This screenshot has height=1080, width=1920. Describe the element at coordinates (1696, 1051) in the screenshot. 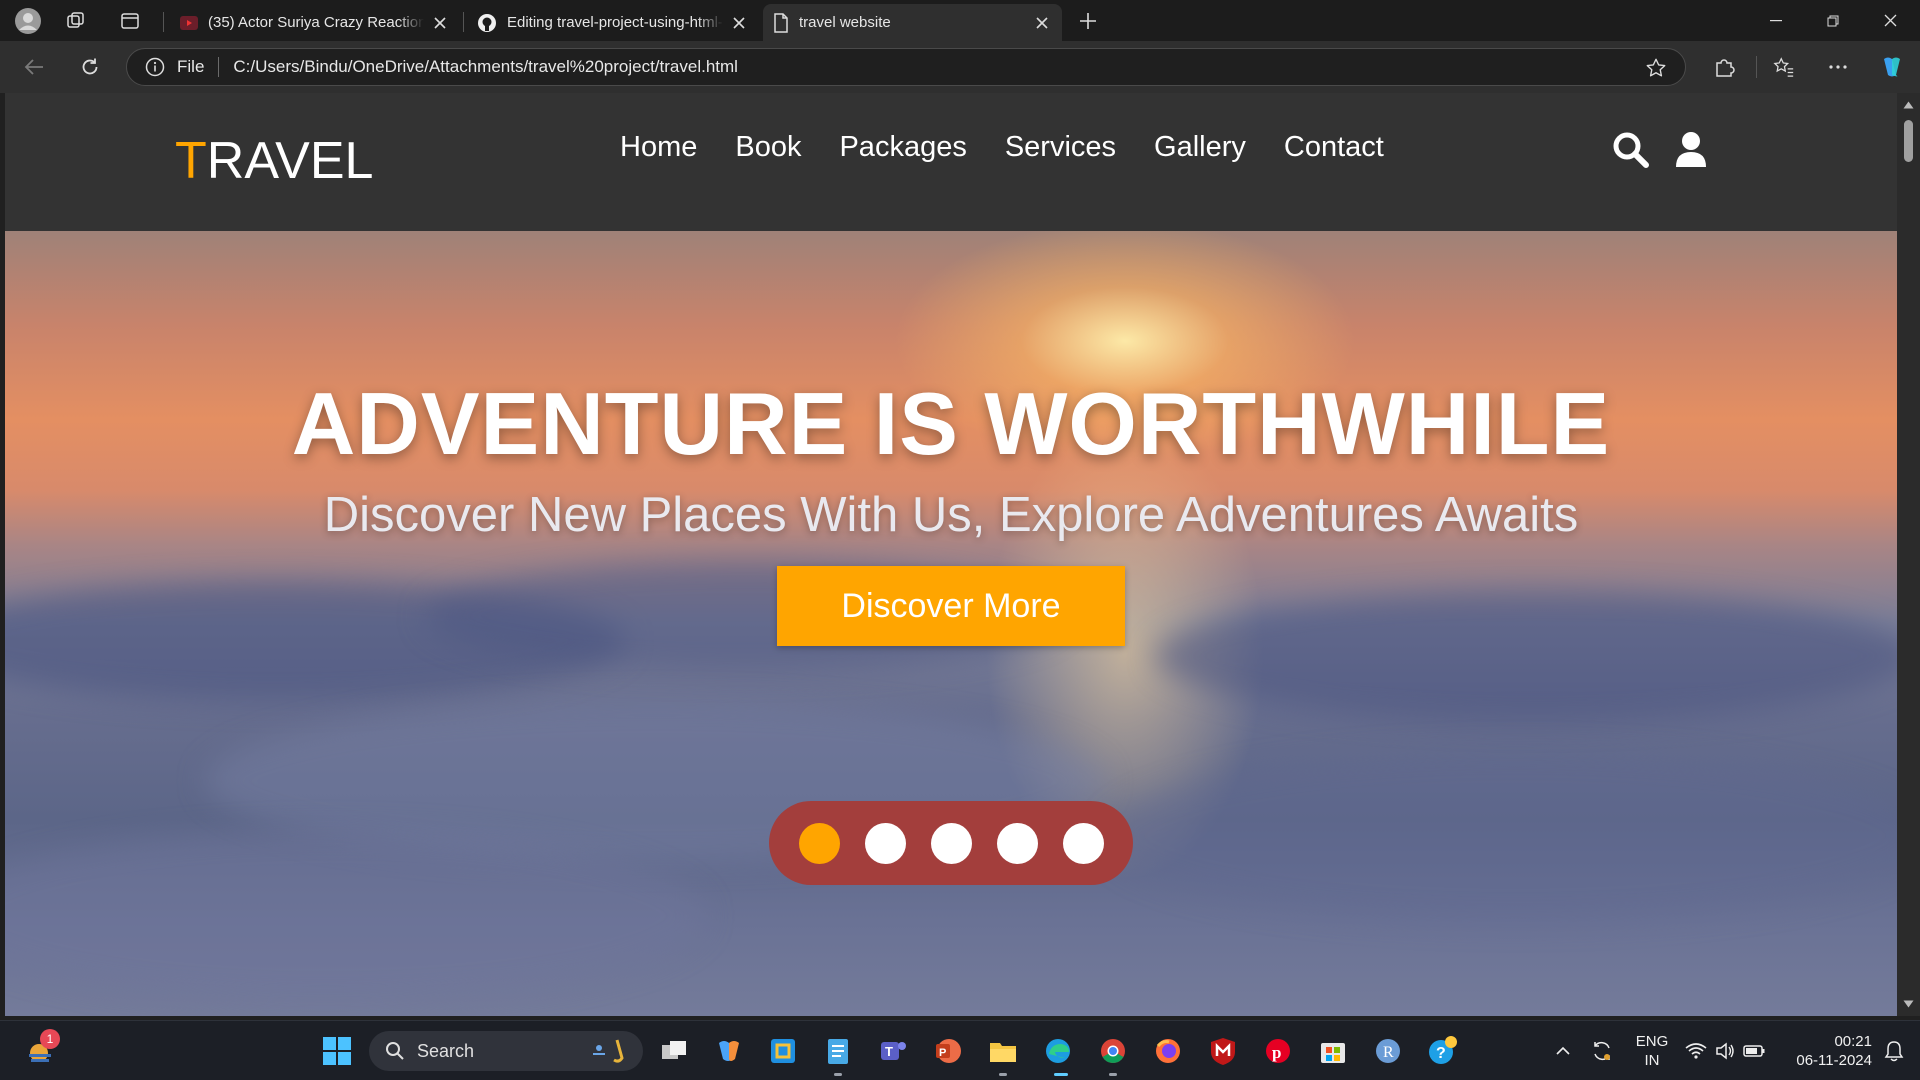

I see `wifi-icon` at that location.